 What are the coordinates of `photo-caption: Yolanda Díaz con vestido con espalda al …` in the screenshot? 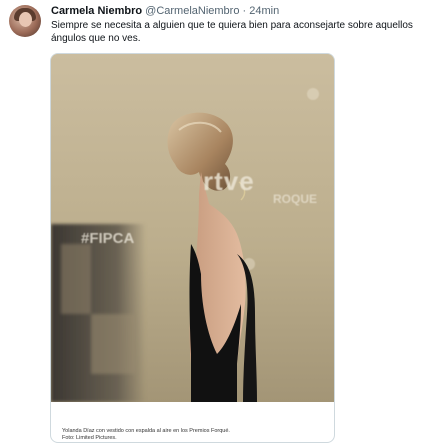 It's located at (197, 435).